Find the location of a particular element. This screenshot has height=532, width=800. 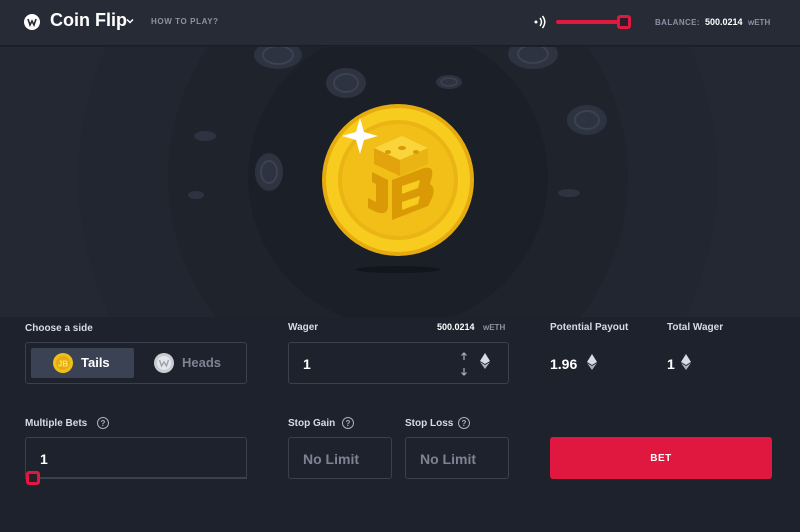

heads-option: Heads is located at coordinates (191, 363).